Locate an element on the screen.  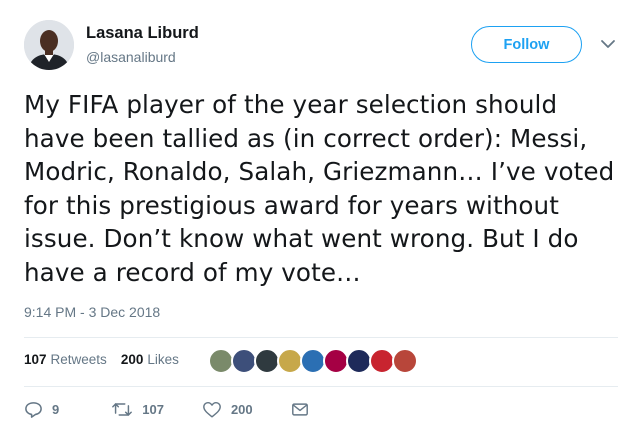
author-handle: @lasanaliburd is located at coordinates (131, 57).